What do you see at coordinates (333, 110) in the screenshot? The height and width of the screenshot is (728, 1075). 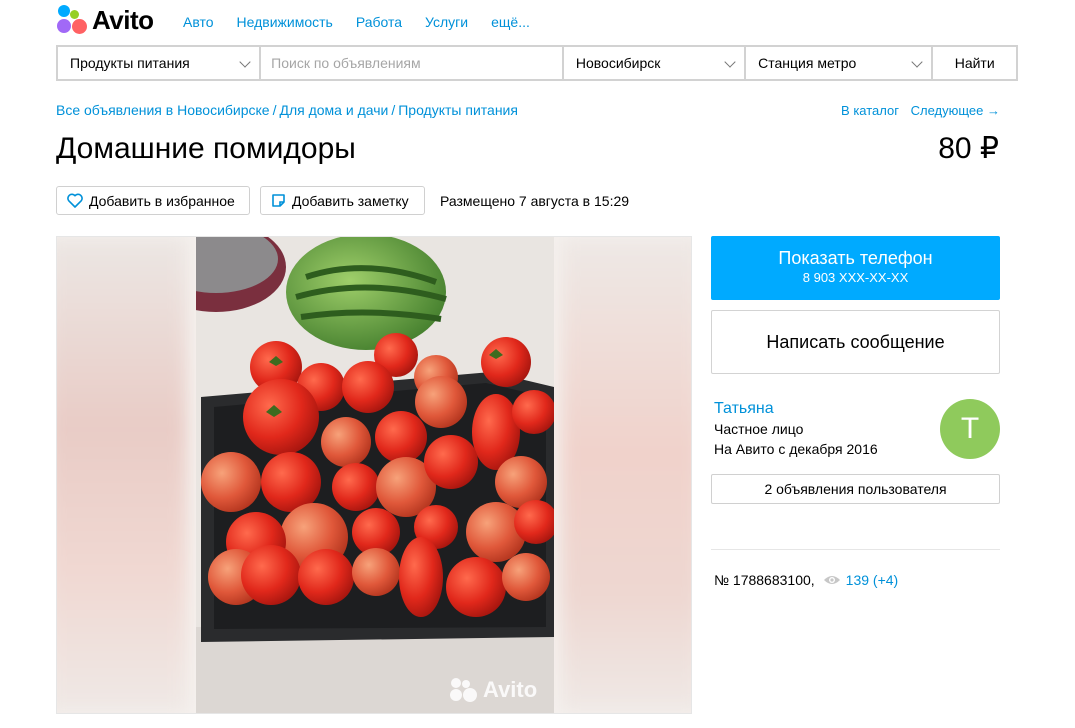 I see `breadcrumb-home-garden: Для дома и дачи` at bounding box center [333, 110].